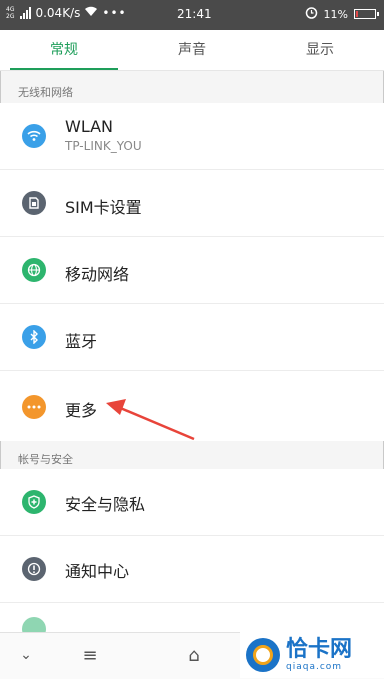  What do you see at coordinates (34, 569) in the screenshot?
I see `alert-icon` at bounding box center [34, 569].